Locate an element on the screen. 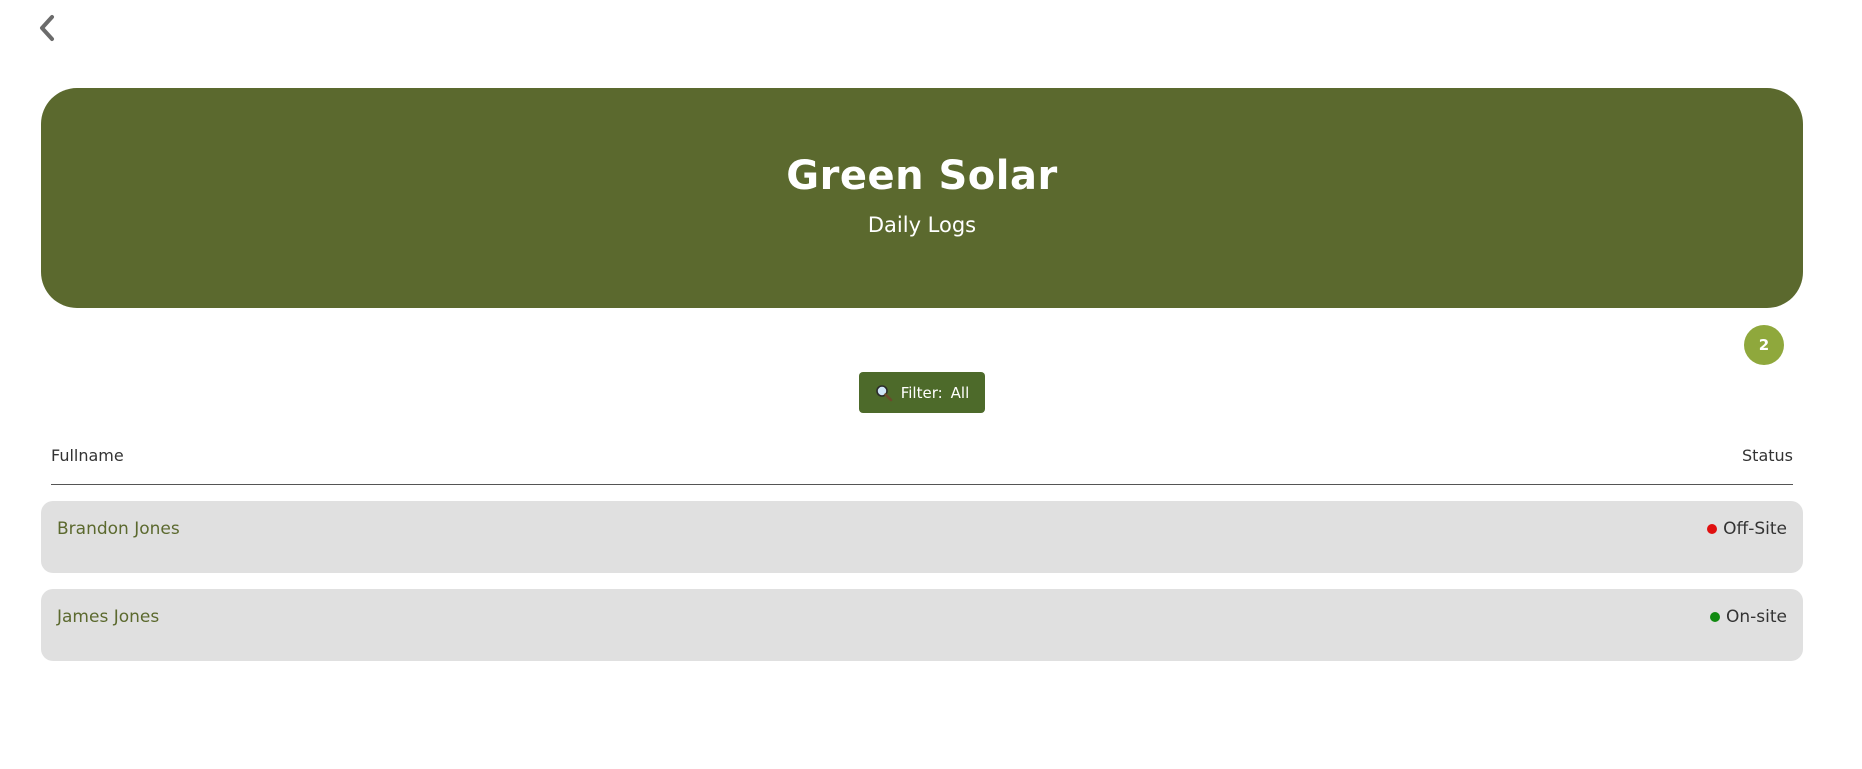 The width and height of the screenshot is (1862, 769). filter-button: Filter: All is located at coordinates (922, 392).